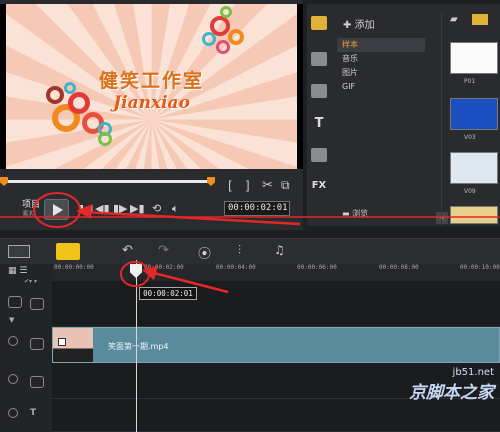 This screenshot has width=500, height=432. What do you see at coordinates (239, 250) in the screenshot?
I see `audio-mixer-icon: ⫶` at bounding box center [239, 250].